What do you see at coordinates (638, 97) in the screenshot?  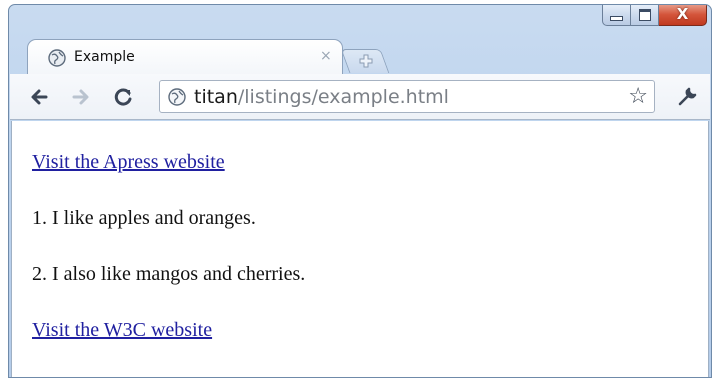 I see `bookmark-star-icon: ☆` at bounding box center [638, 97].